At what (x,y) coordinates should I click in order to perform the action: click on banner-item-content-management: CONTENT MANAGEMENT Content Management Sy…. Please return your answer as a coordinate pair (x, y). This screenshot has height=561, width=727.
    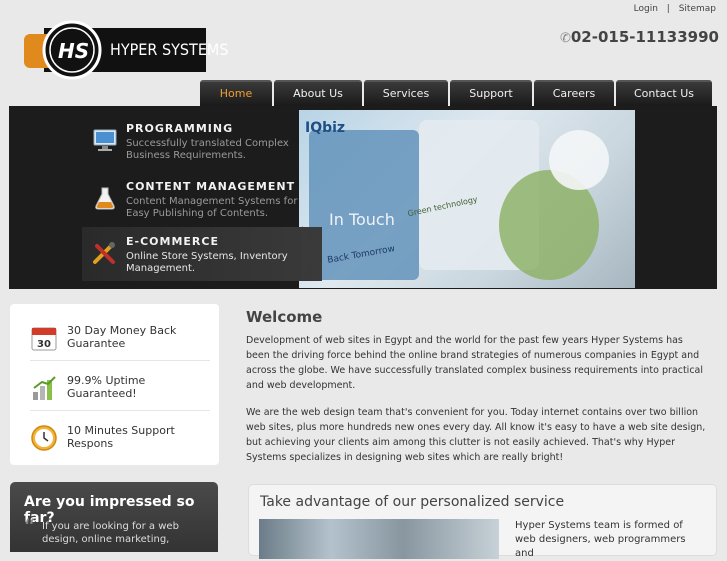
    Looking at the image, I should click on (202, 199).